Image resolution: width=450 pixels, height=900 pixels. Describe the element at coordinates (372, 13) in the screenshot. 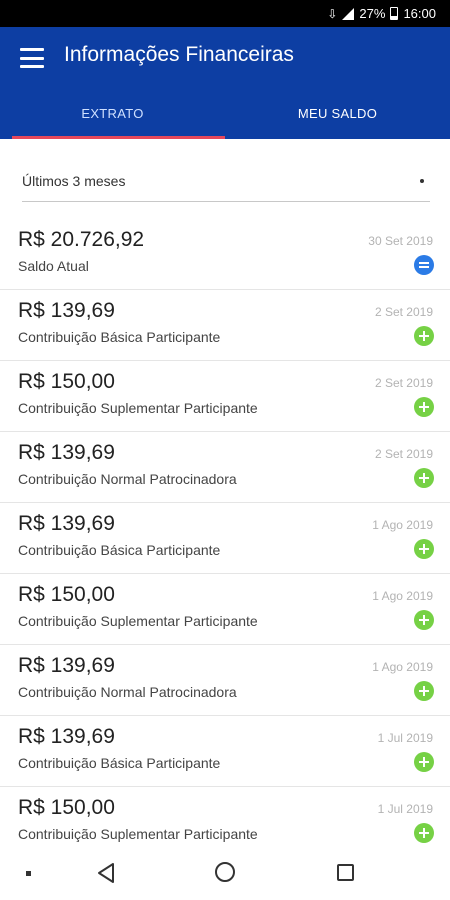

I see `battery-percent: 27%` at that location.